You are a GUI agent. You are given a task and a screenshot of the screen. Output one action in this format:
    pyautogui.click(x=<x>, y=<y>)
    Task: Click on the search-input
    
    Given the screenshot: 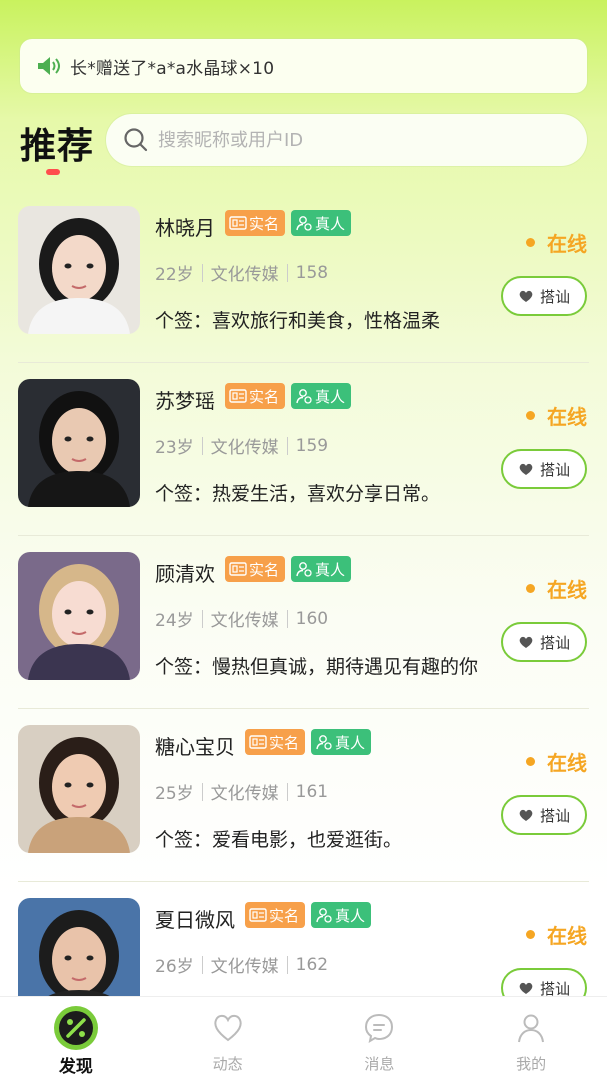 What is the action you would take?
    pyautogui.click(x=358, y=140)
    